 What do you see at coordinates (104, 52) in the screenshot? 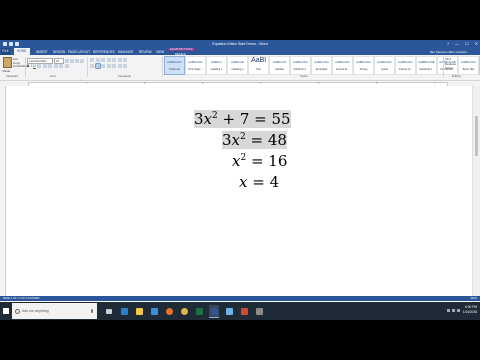
I see `tab-references: REFERENCES` at bounding box center [104, 52].